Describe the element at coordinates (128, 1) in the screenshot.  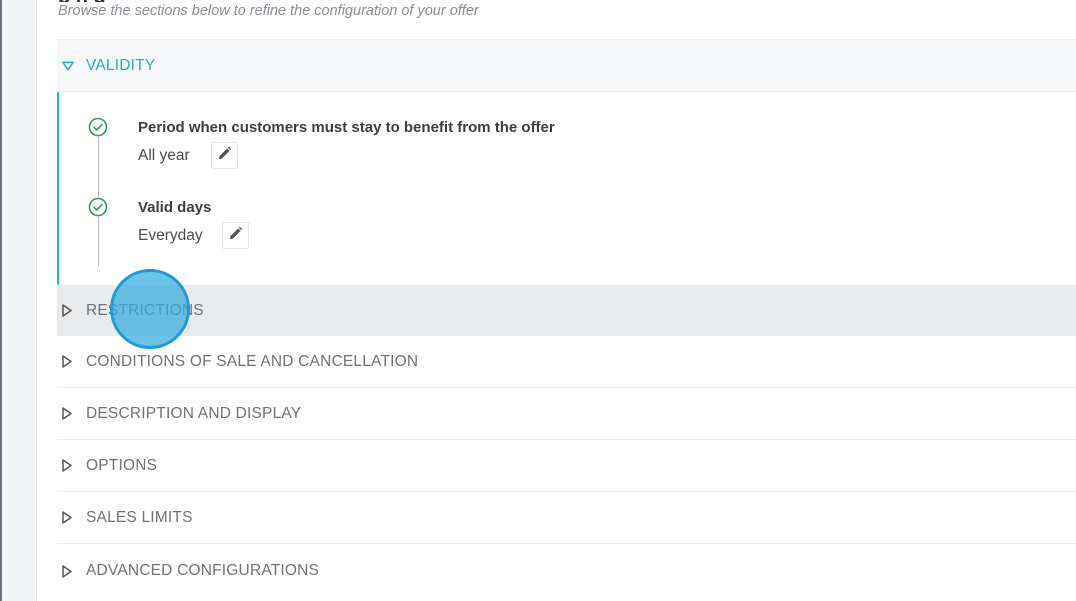
I see `page-title-fragment: p n g` at that location.